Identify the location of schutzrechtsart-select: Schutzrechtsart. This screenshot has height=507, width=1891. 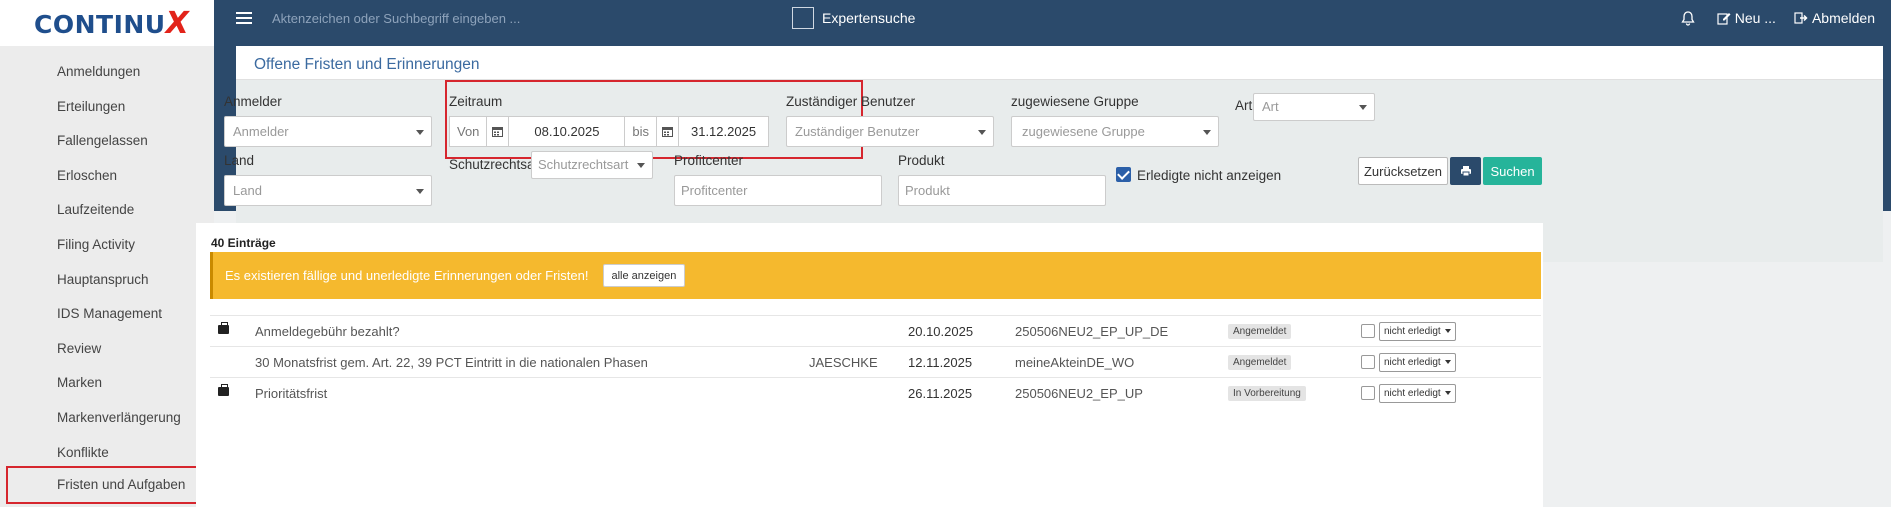
(592, 165).